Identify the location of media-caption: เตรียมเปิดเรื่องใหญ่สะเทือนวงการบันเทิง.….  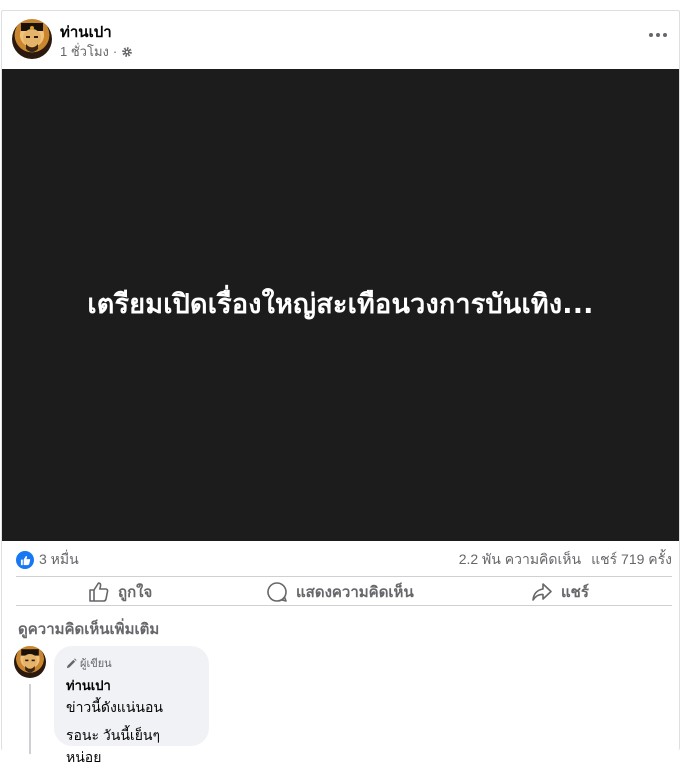
(340, 304).